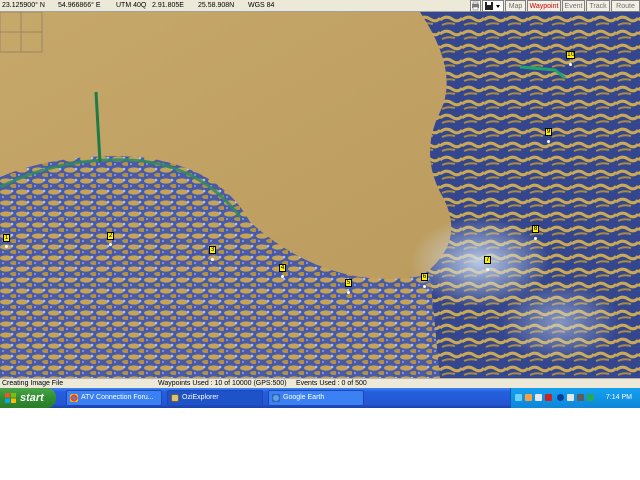  Describe the element at coordinates (570, 55) in the screenshot. I see `waypoint-marker-10: 10` at that location.